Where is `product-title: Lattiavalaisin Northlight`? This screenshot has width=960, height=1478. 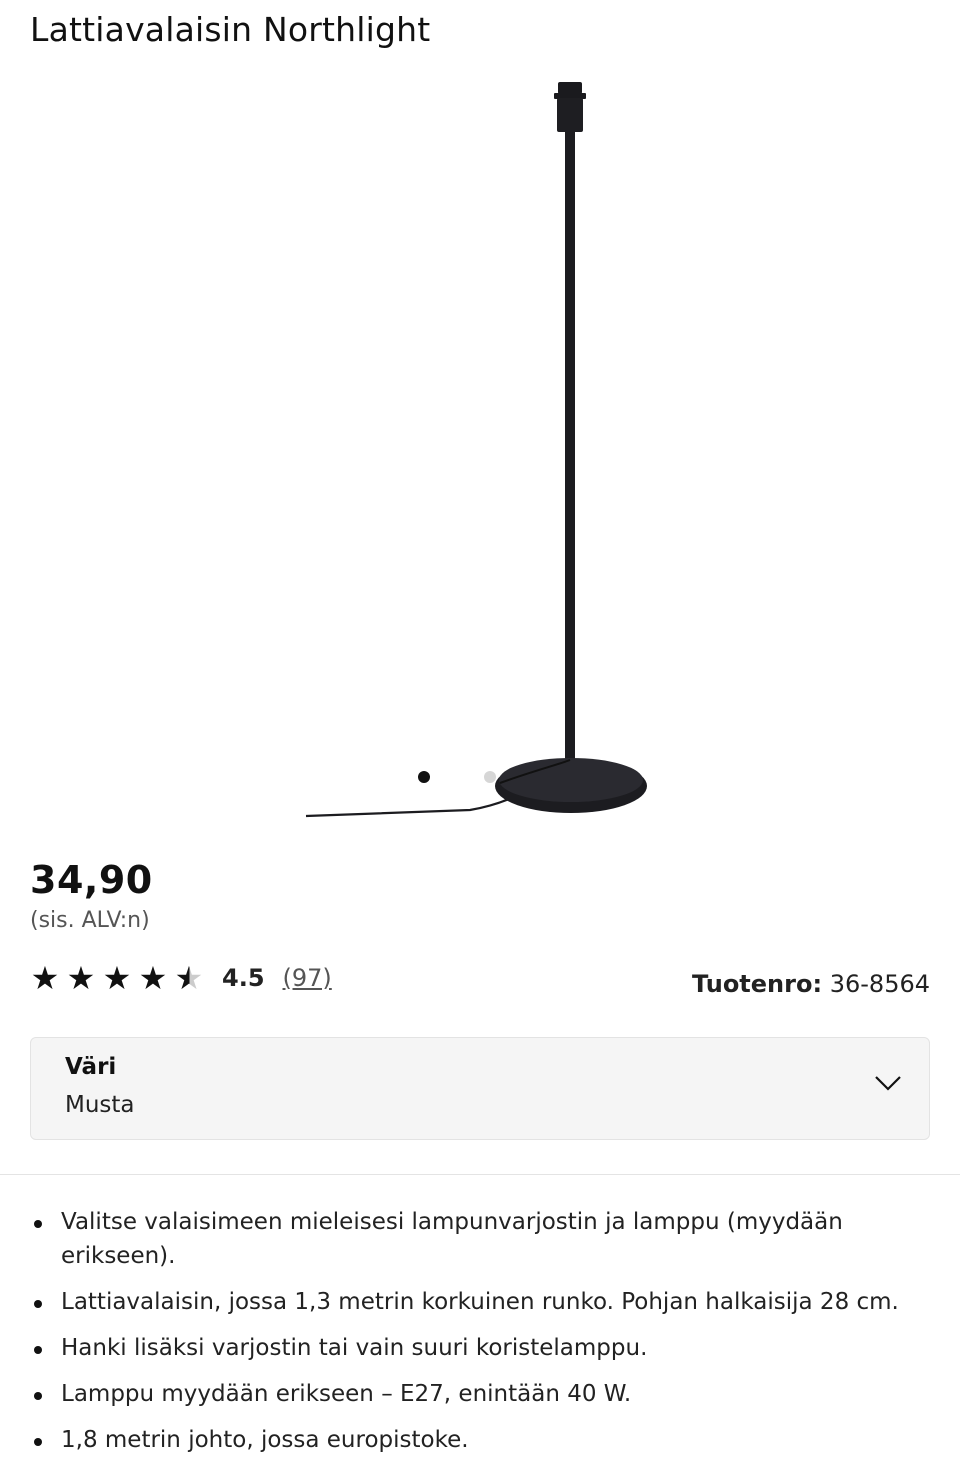
product-title: Lattiavalaisin Northlight is located at coordinates (230, 29).